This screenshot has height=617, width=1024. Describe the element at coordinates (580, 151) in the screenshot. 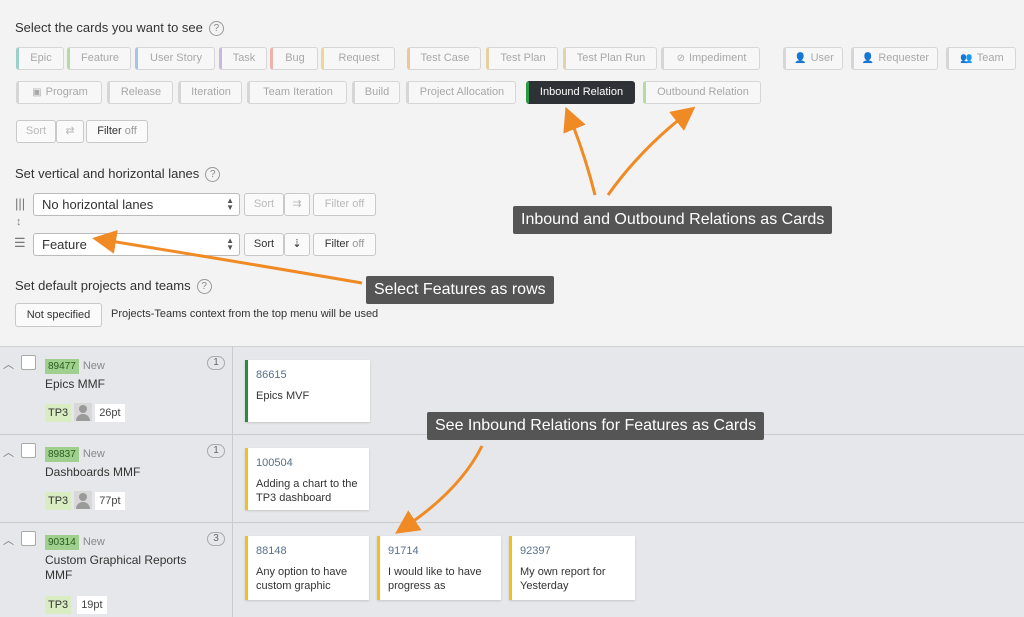

I see `arrow-to-inbound` at that location.